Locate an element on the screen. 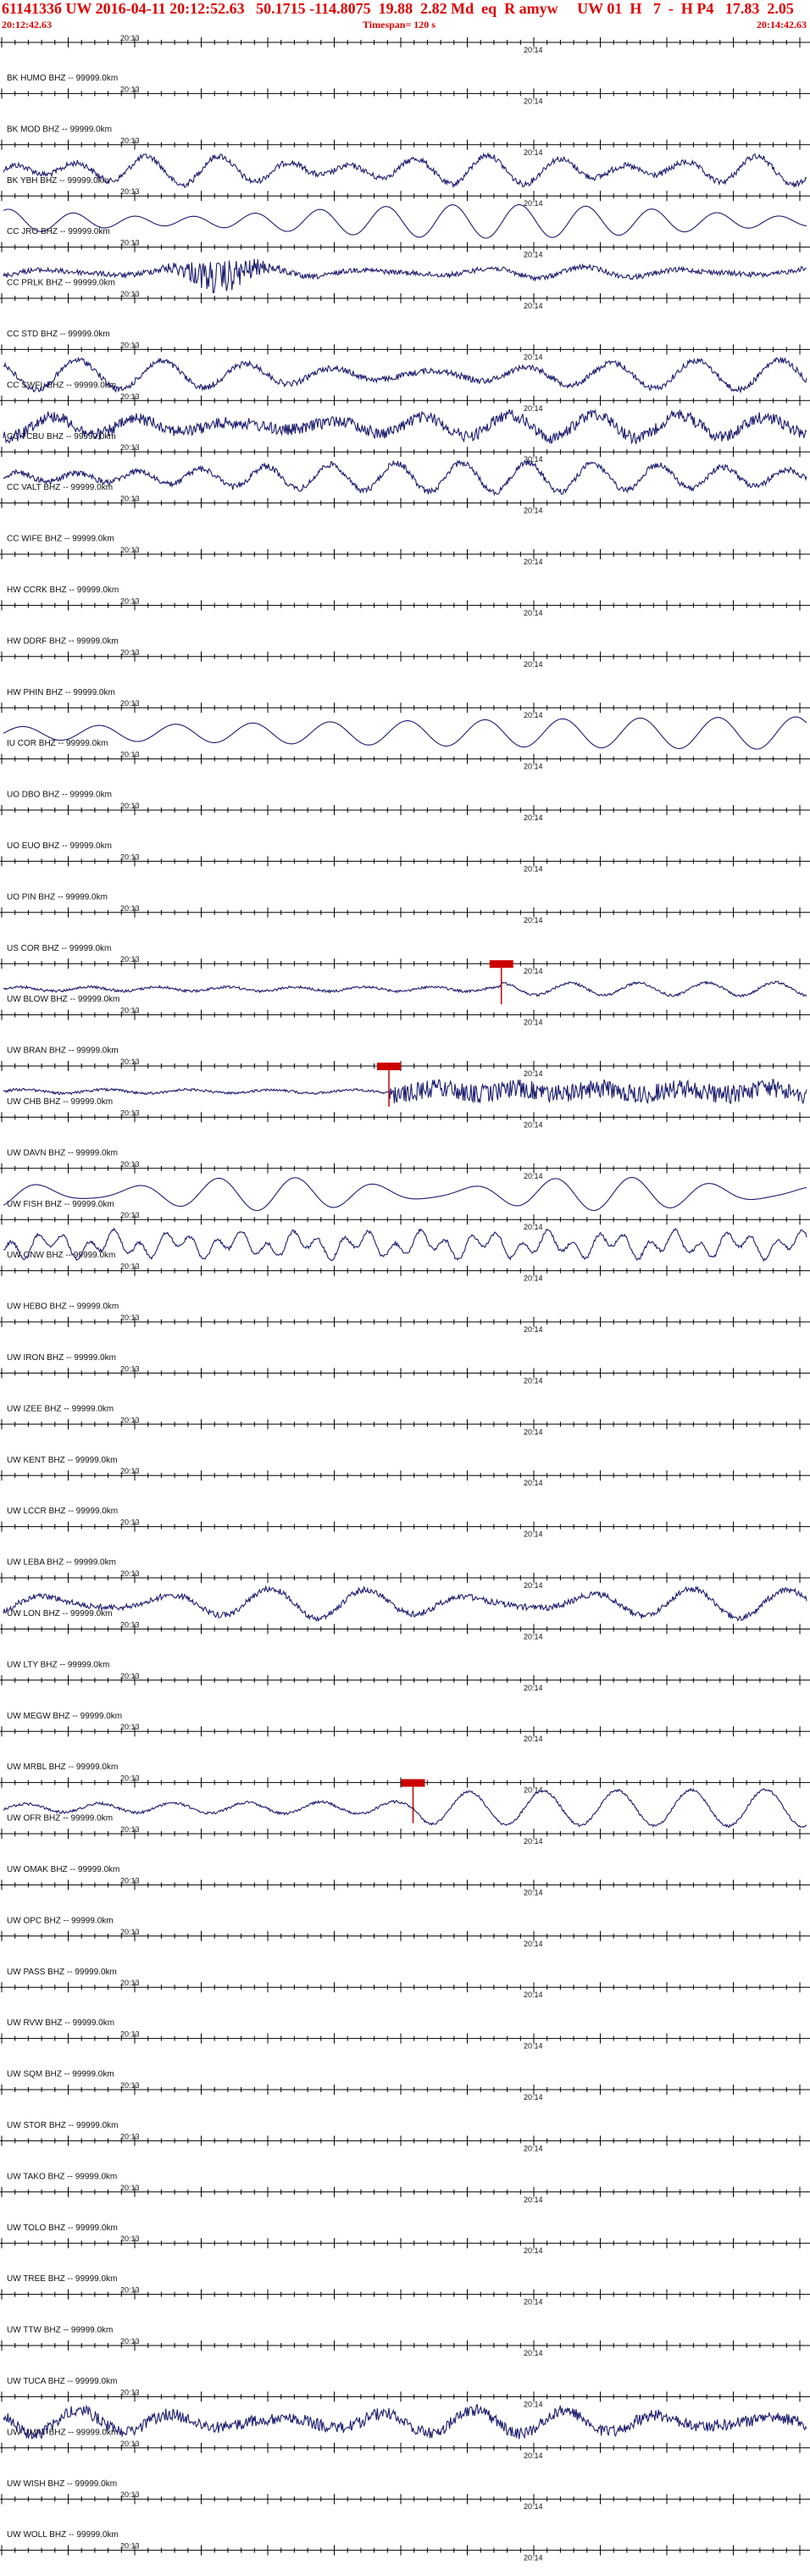 The image size is (810, 2576). station-row: 20:1320:14CC TCBU BHZ -- 99999.0km is located at coordinates (405, 418).